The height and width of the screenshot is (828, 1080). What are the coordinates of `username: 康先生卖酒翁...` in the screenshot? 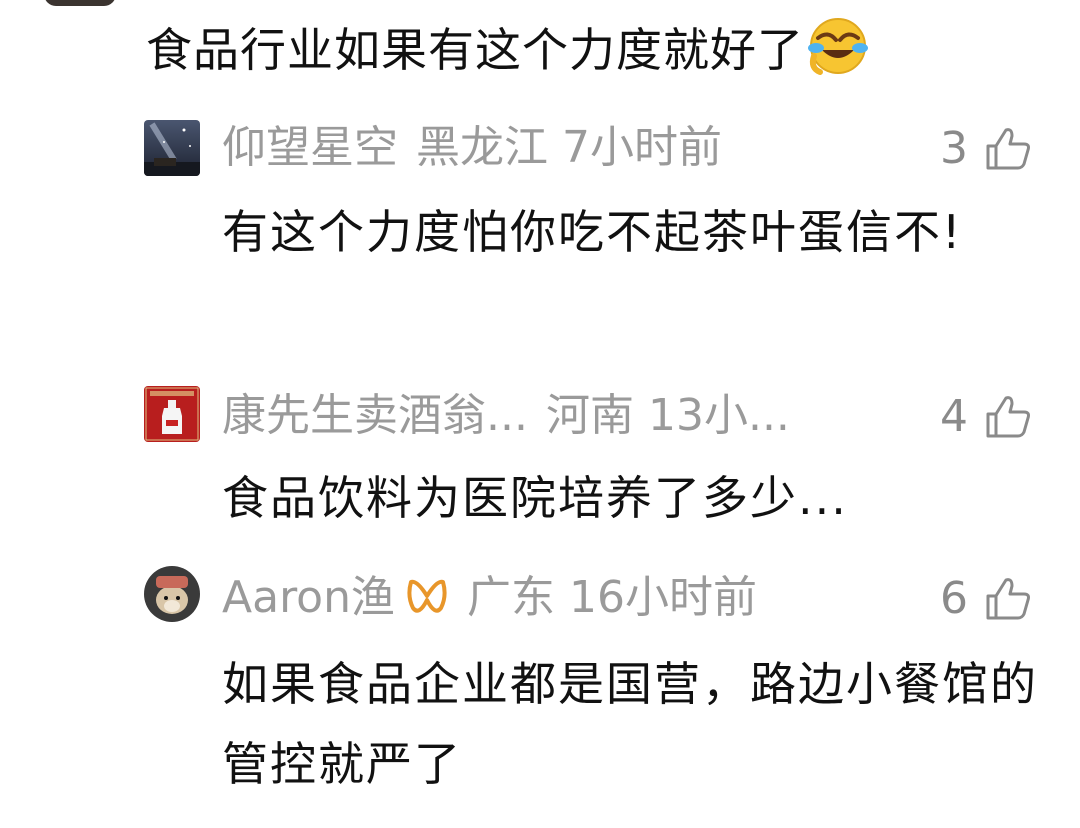 It's located at (375, 415).